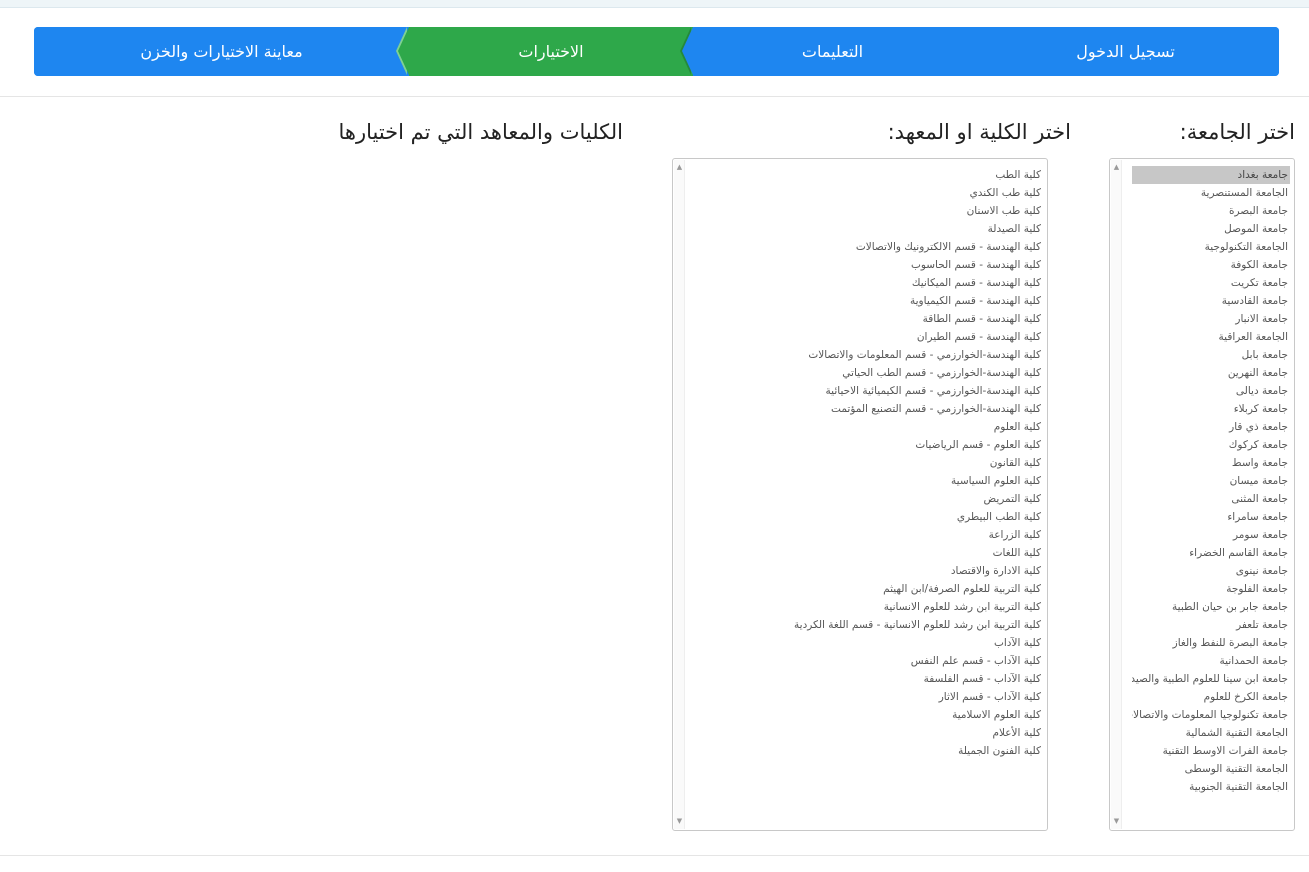 This screenshot has width=1309, height=872. Describe the element at coordinates (868, 535) in the screenshot. I see `college-option: كلية الزراعة` at that location.